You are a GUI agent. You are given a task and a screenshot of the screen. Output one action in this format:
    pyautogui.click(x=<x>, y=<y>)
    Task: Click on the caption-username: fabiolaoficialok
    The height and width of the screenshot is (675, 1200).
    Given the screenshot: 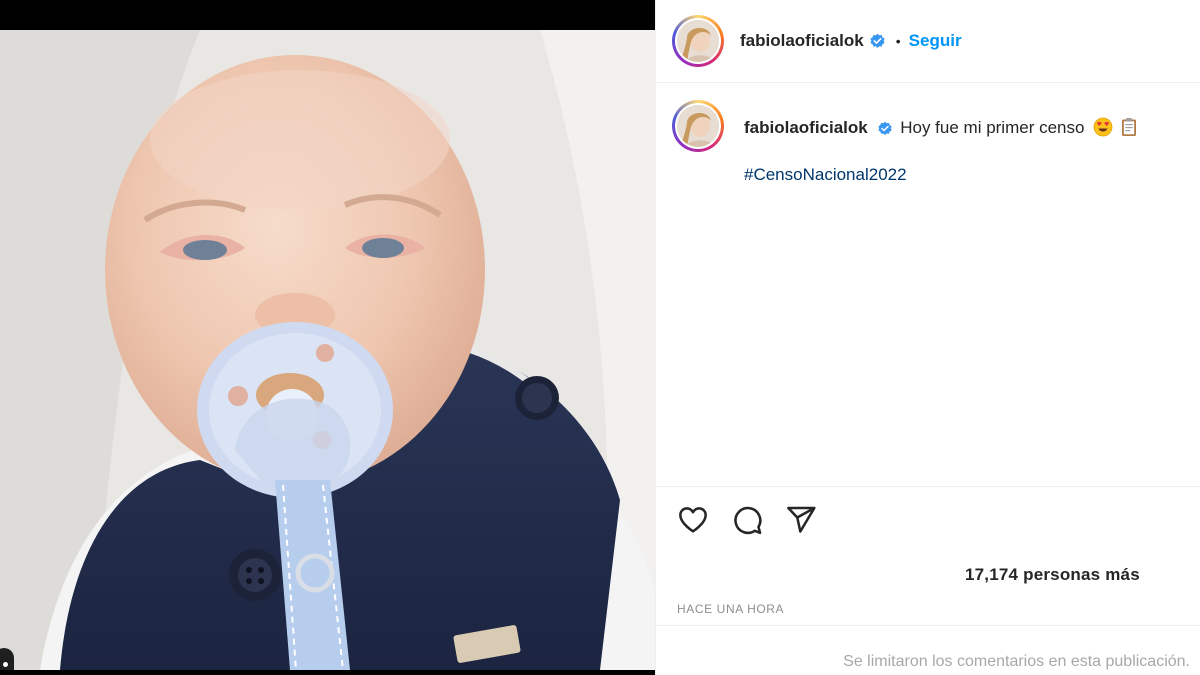 What is the action you would take?
    pyautogui.click(x=806, y=127)
    